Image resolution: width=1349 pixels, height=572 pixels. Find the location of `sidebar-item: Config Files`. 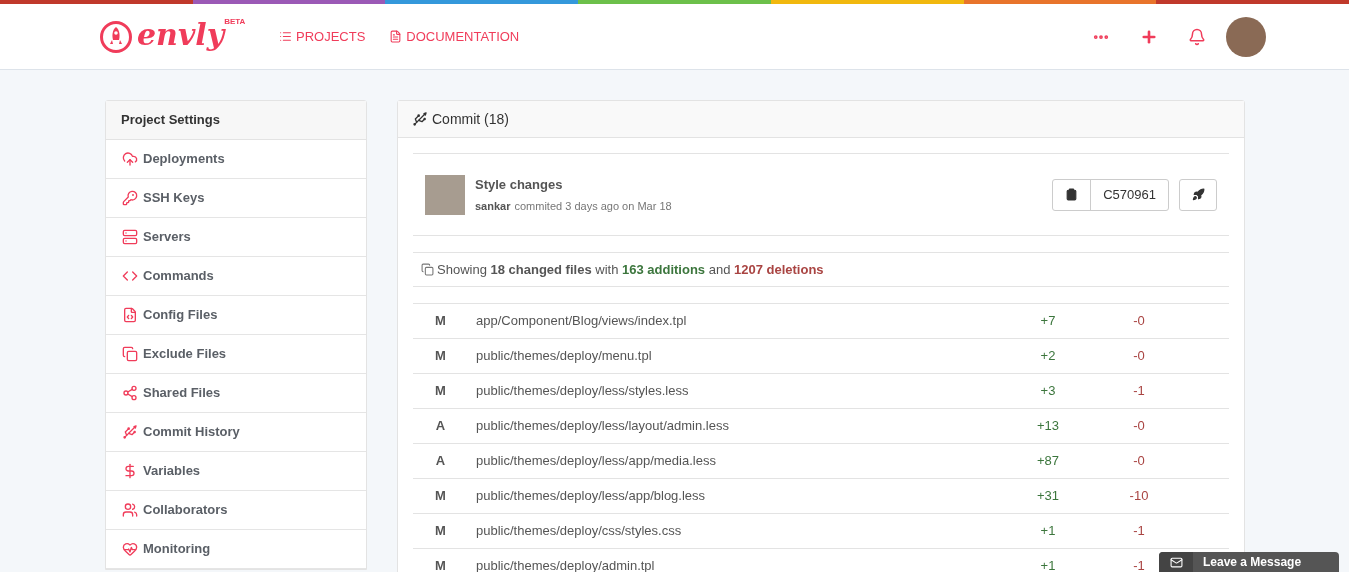

sidebar-item: Config Files is located at coordinates (236, 315).